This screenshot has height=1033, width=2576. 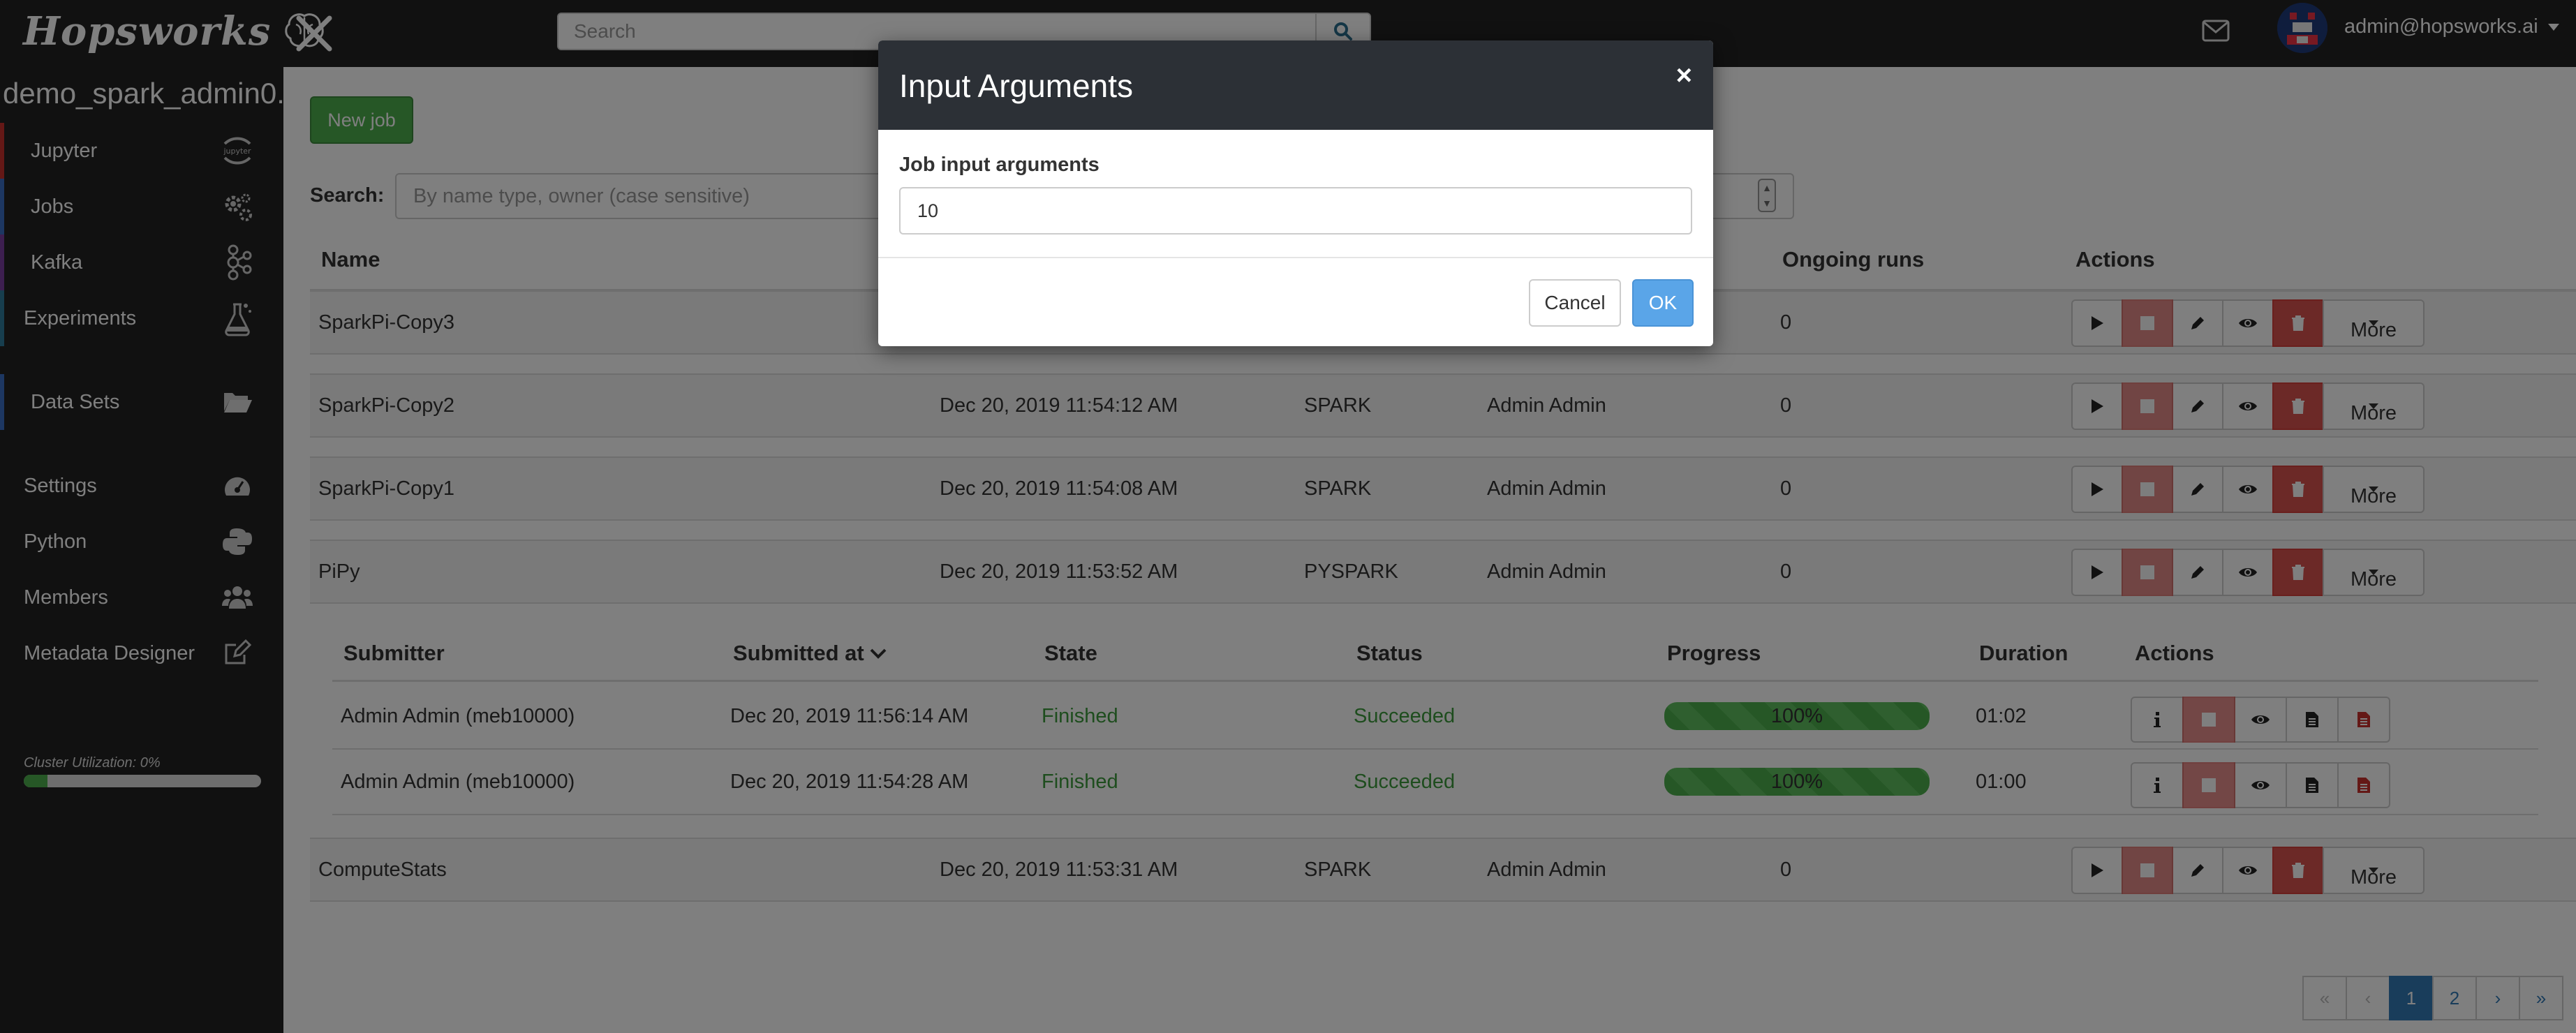 What do you see at coordinates (1295, 257) in the screenshot?
I see `modal-footer-divider` at bounding box center [1295, 257].